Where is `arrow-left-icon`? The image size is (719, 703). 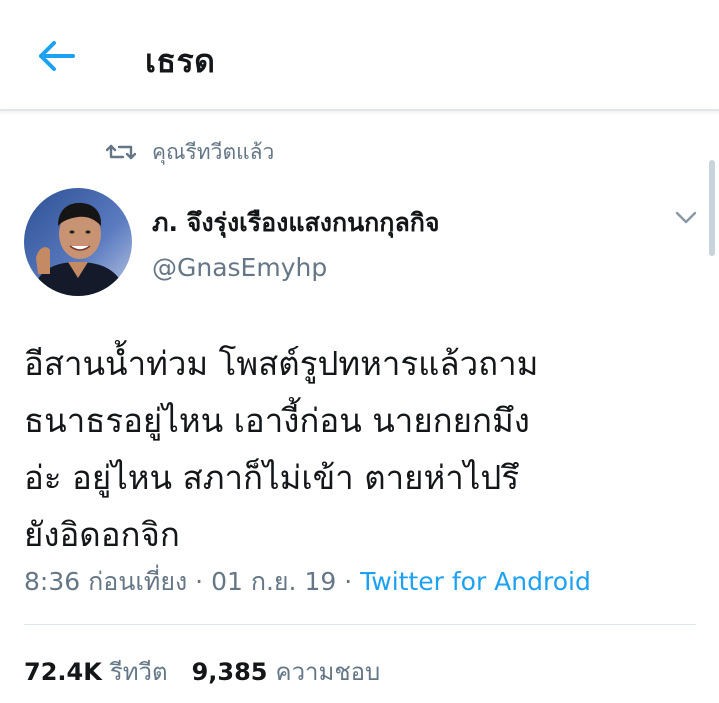
arrow-left-icon is located at coordinates (57, 56).